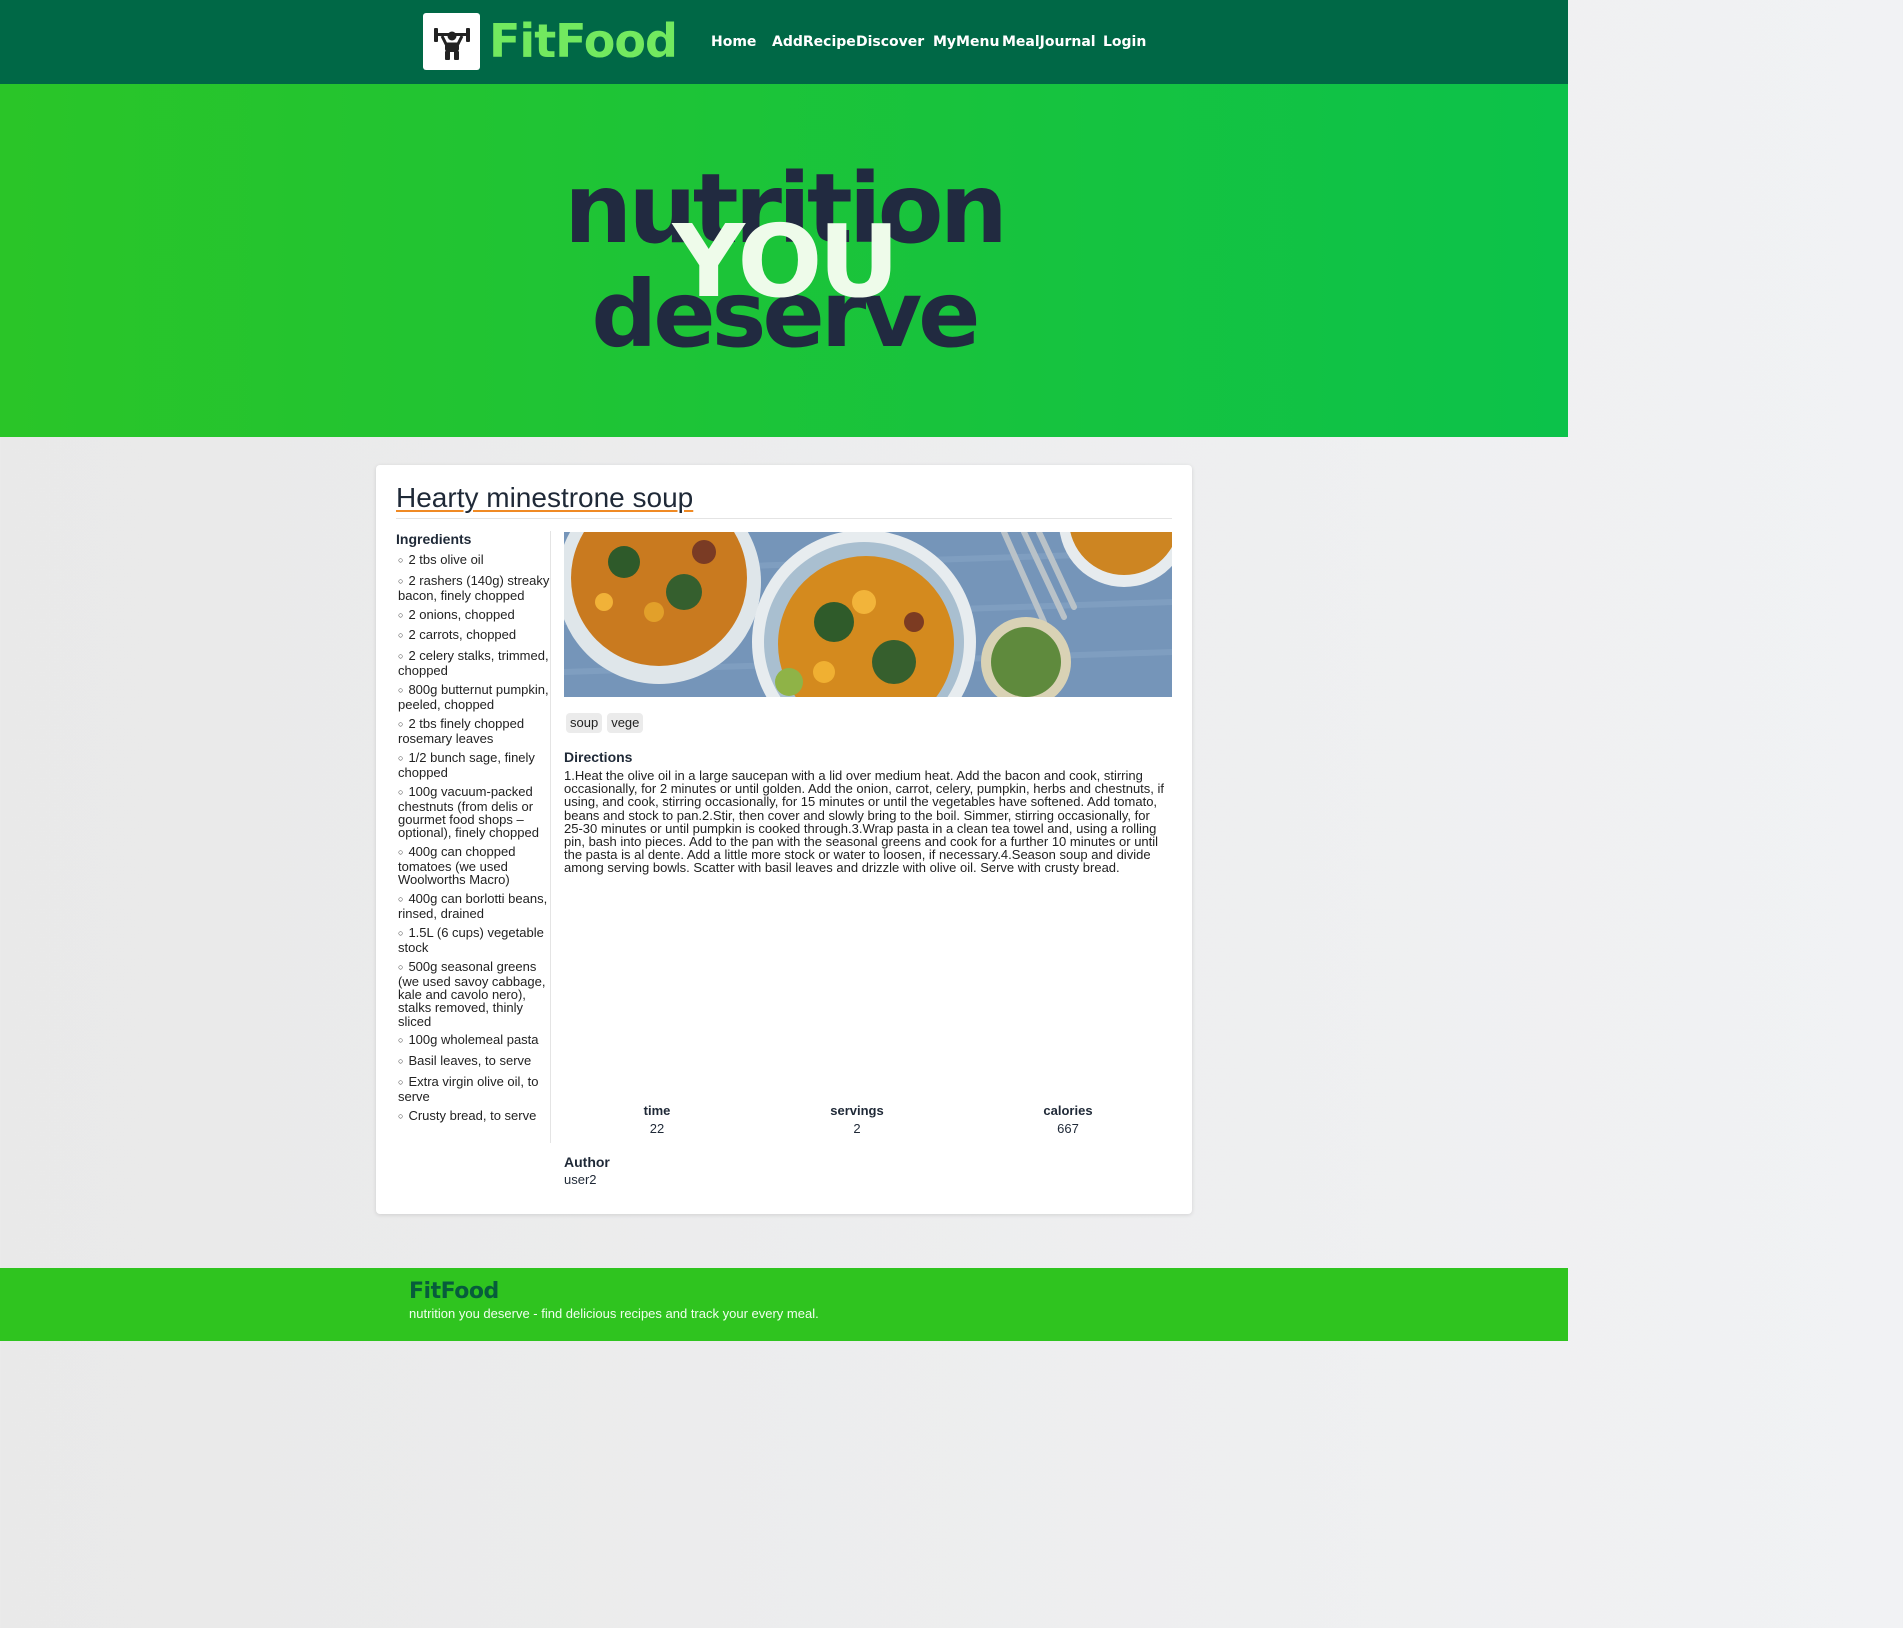  I want to click on column-divider, so click(550, 837).